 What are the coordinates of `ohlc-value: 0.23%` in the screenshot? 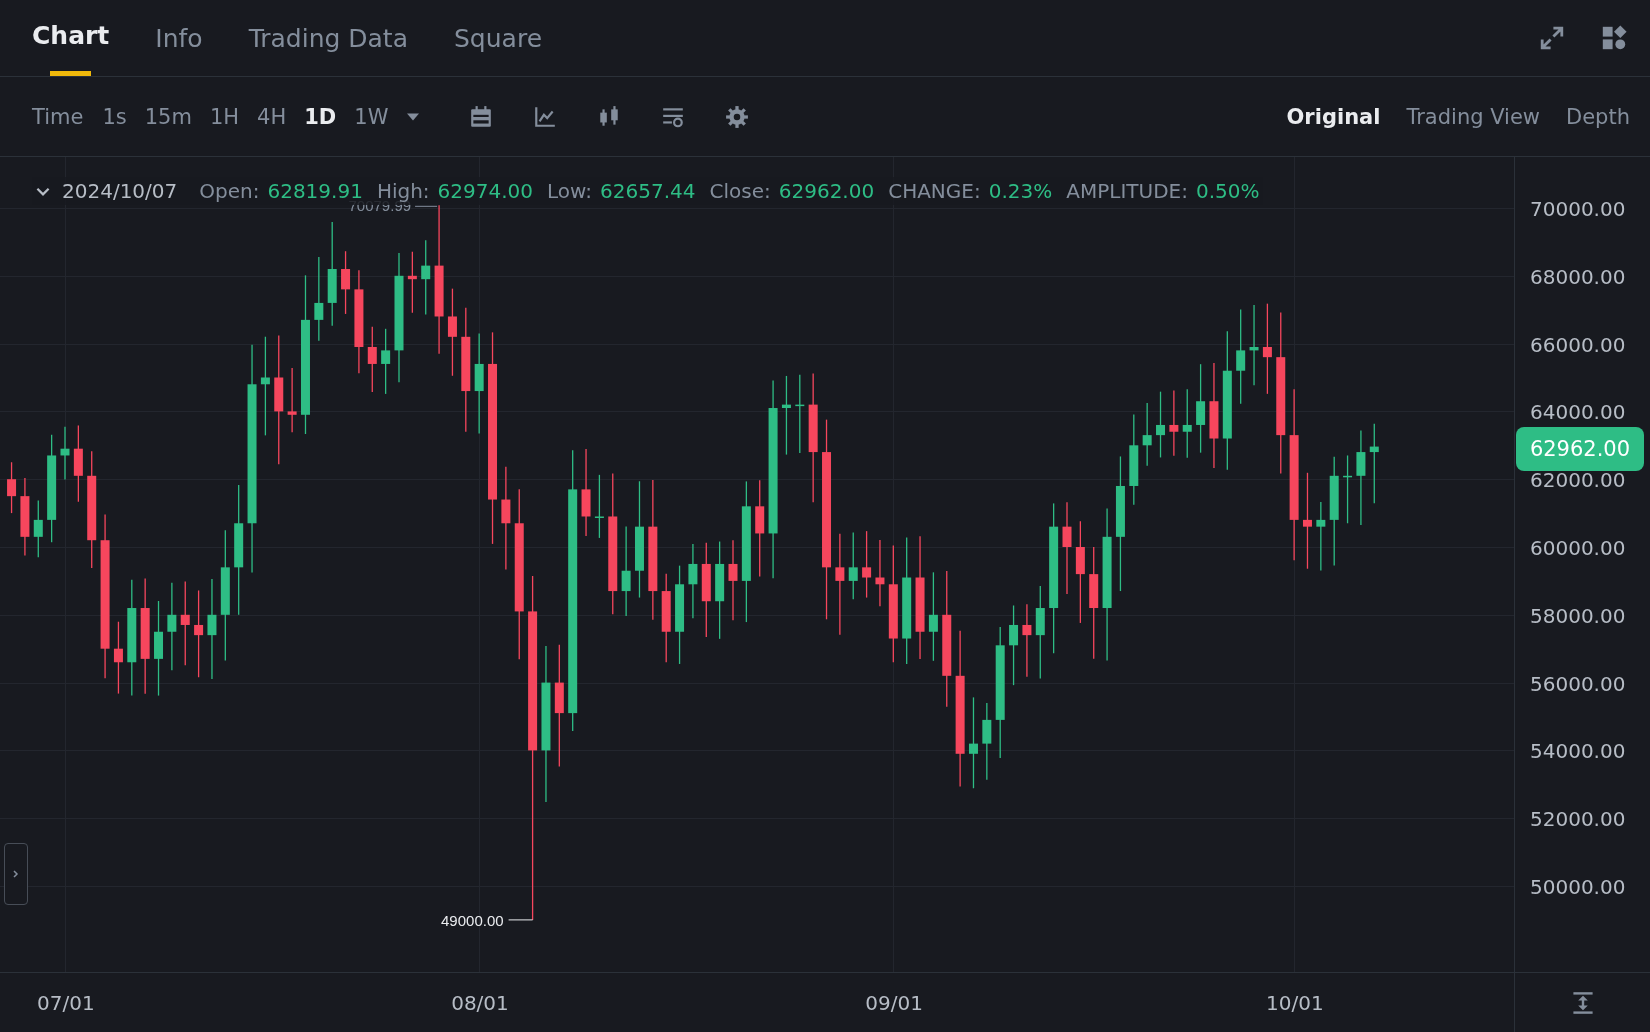 It's located at (1020, 191).